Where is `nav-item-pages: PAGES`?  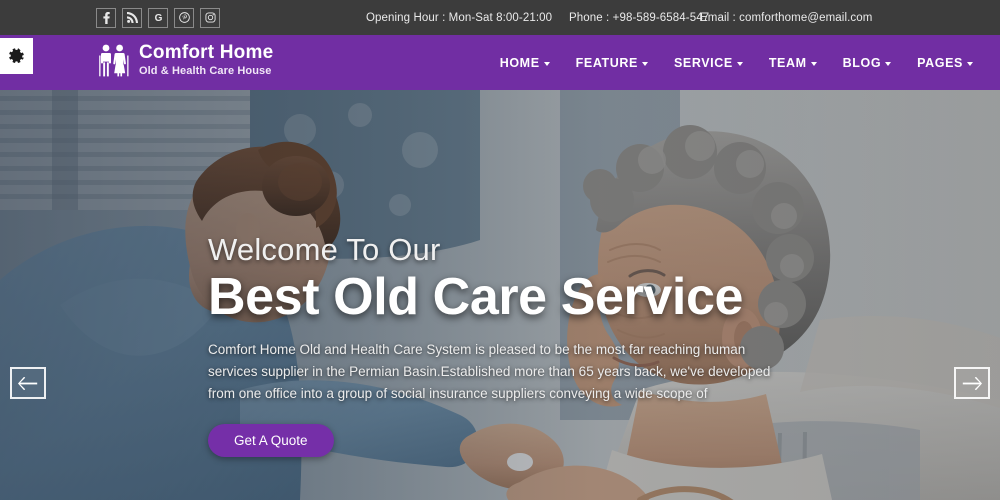 nav-item-pages: PAGES is located at coordinates (945, 63).